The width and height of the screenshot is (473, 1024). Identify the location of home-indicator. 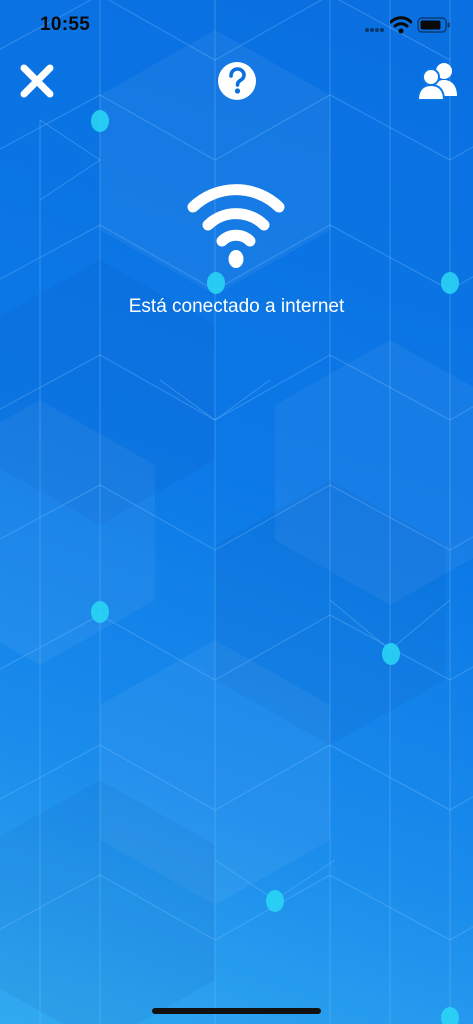
(236, 1011).